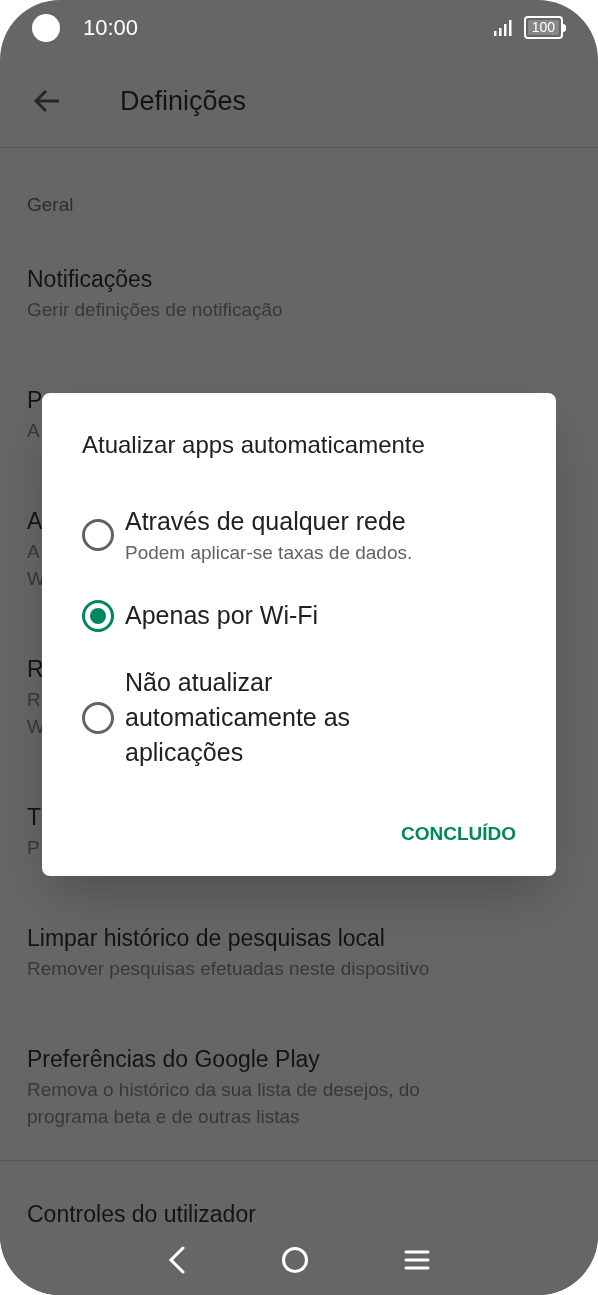 The image size is (598, 1295). Describe the element at coordinates (299, 717) in the screenshot. I see `radio-option: Não atualizar automaticamente as aplicações` at that location.